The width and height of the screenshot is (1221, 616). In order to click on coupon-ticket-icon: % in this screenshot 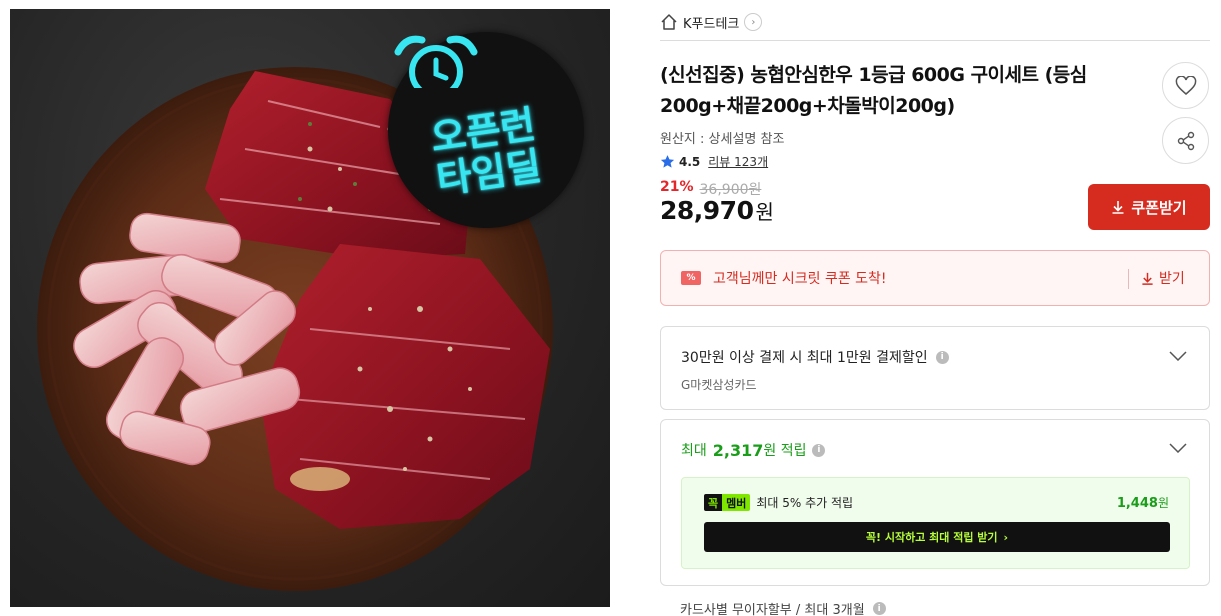, I will do `click(691, 278)`.